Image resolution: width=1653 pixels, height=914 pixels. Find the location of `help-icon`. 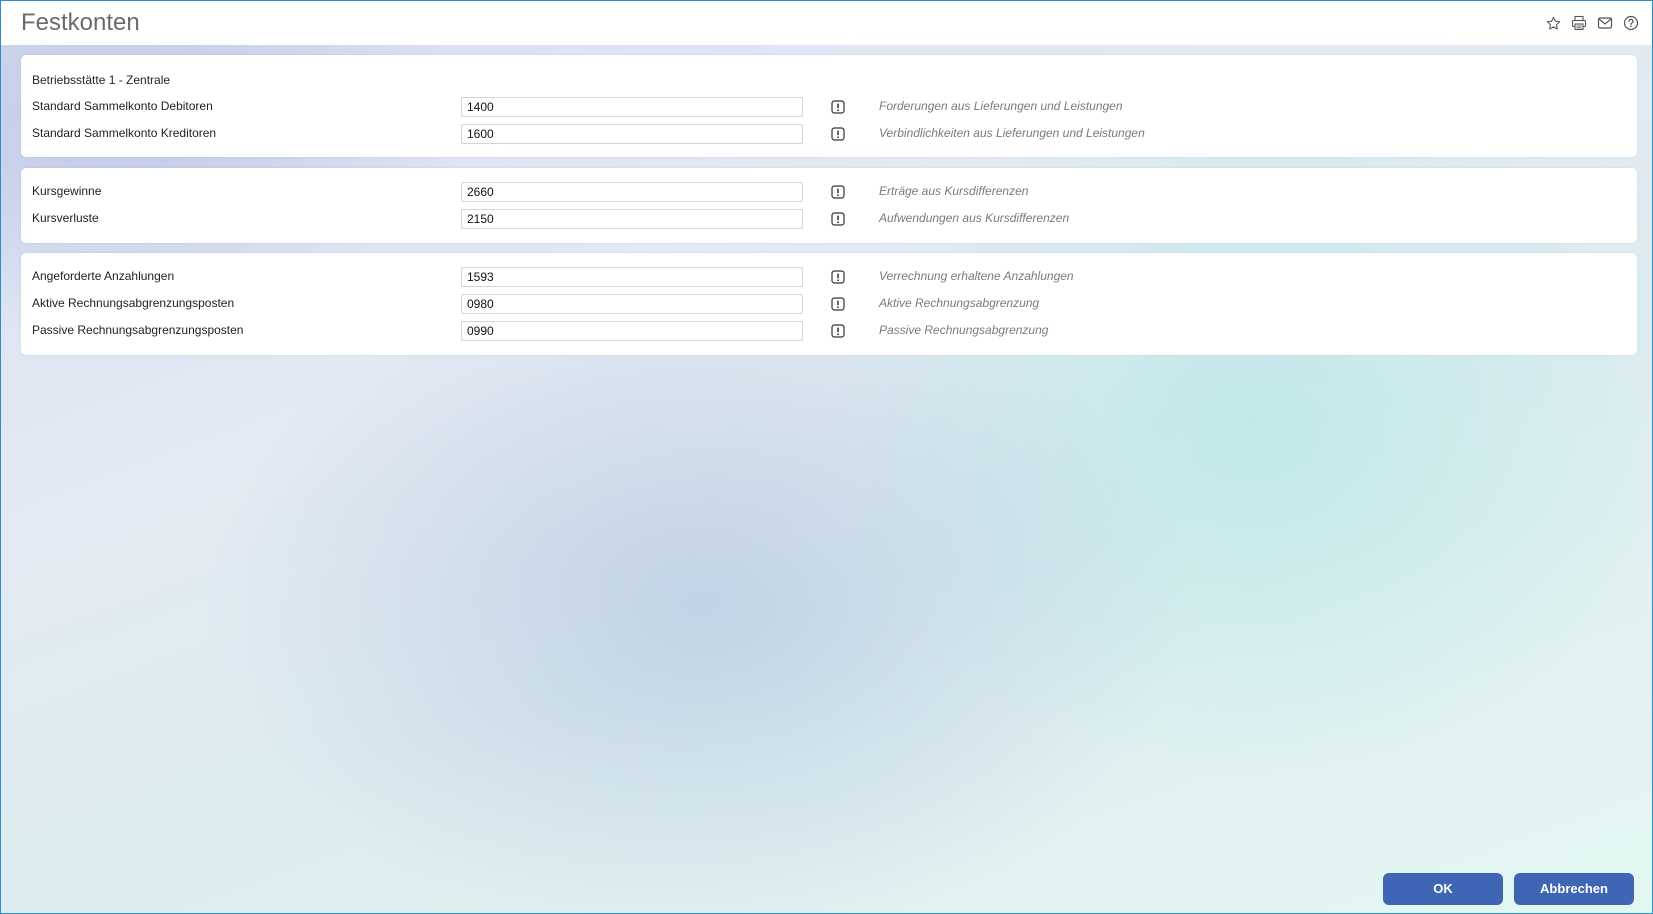

help-icon is located at coordinates (1631, 23).